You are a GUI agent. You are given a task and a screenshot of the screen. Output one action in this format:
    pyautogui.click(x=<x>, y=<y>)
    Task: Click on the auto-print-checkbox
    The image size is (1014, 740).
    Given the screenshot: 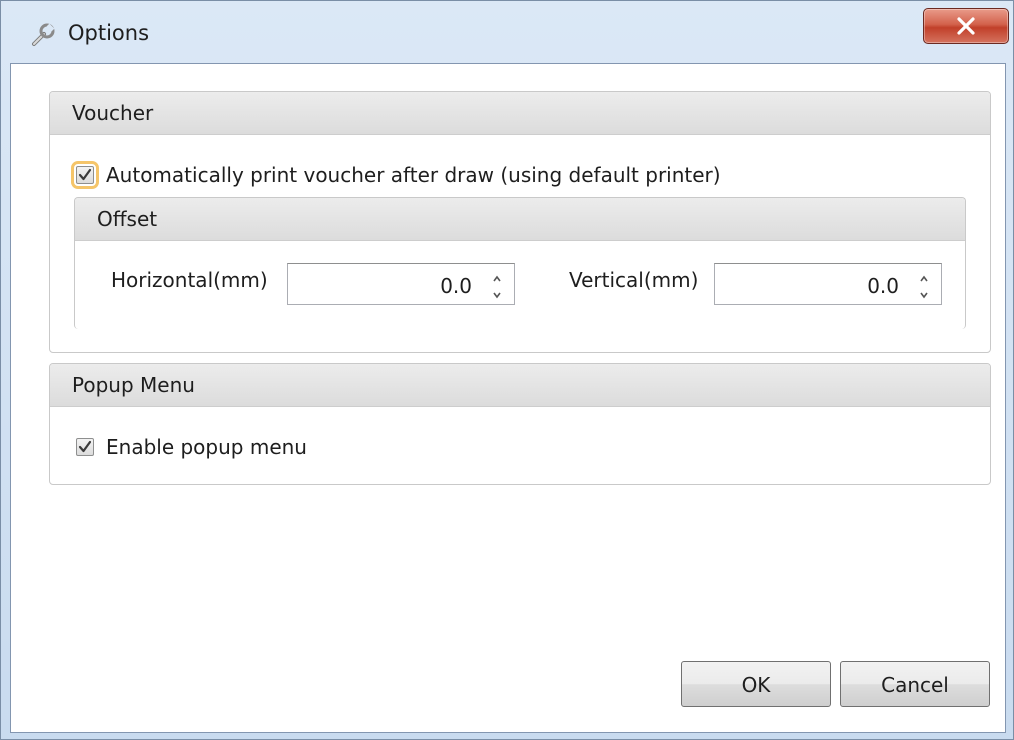 What is the action you would take?
    pyautogui.click(x=85, y=175)
    